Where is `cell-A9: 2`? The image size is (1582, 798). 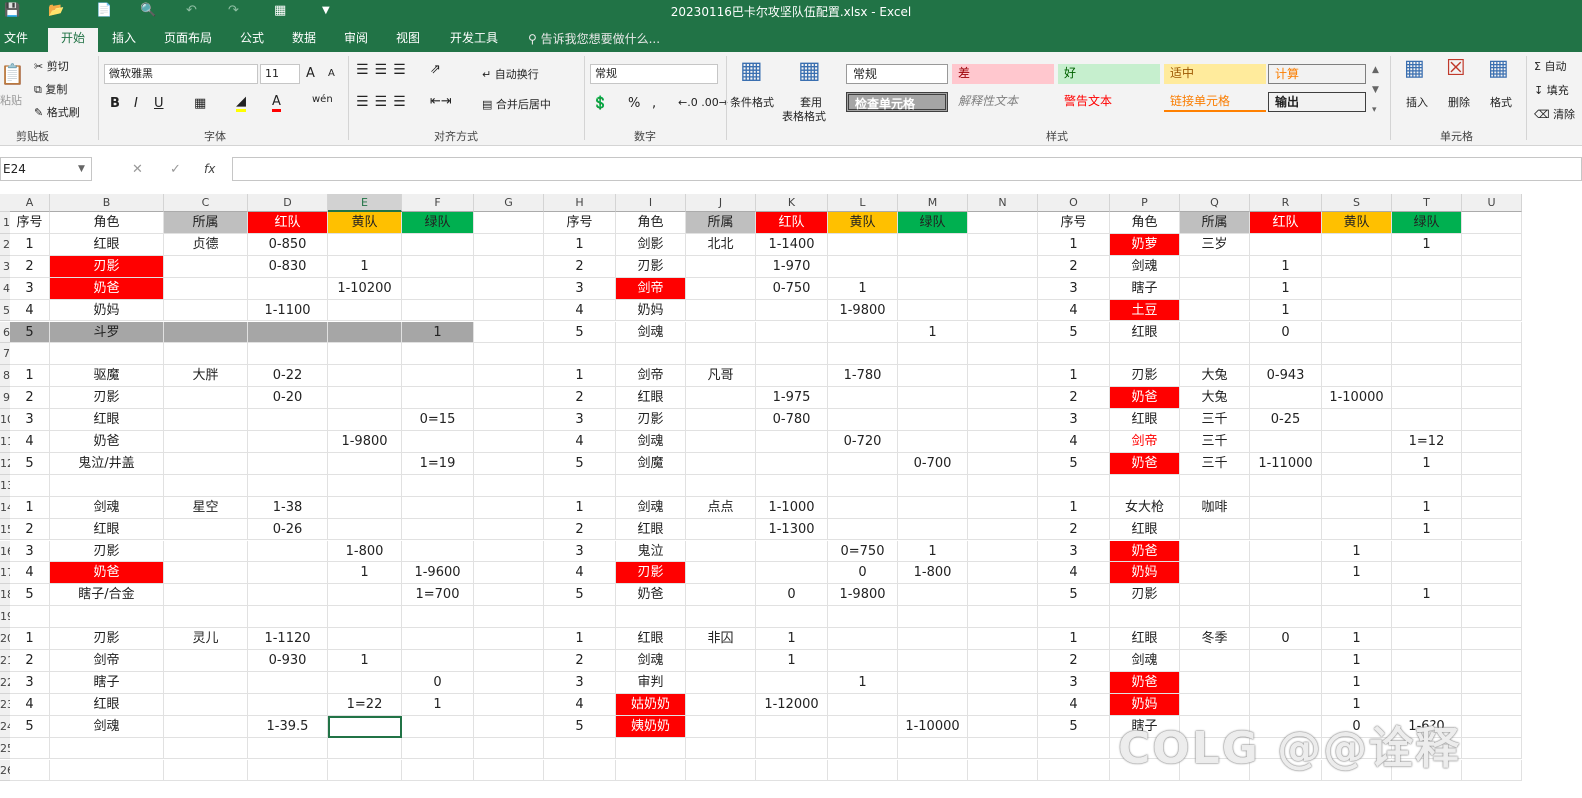 cell-A9: 2 is located at coordinates (30, 398).